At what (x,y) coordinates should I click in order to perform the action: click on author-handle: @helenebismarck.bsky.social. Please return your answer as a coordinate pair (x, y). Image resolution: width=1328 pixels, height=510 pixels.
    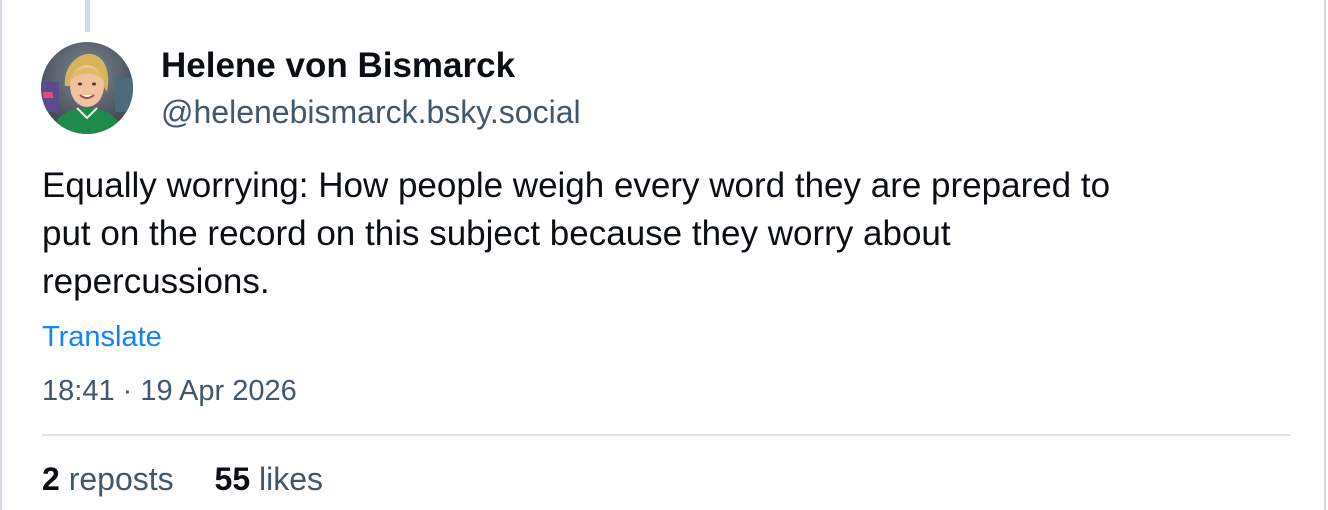
    Looking at the image, I should click on (371, 112).